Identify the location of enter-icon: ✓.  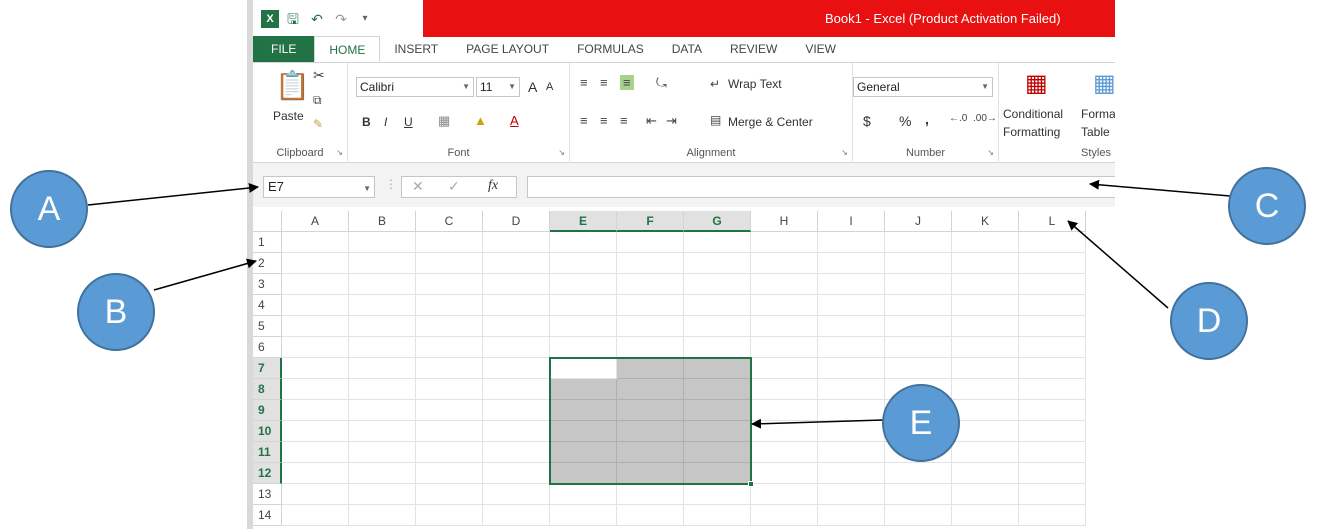
(454, 186).